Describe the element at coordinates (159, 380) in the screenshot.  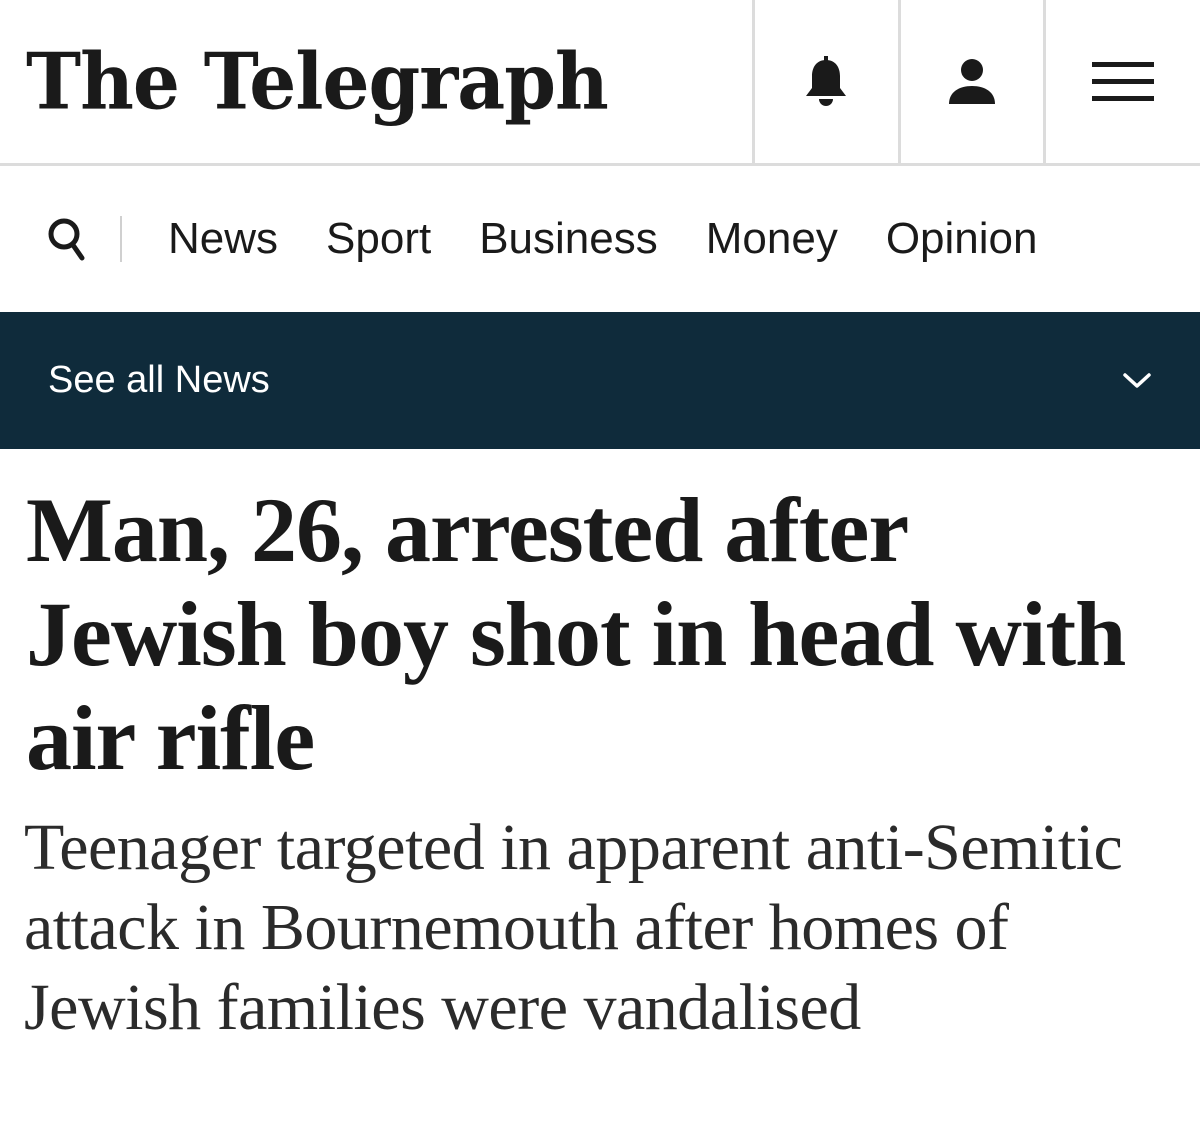
I see `see-all-label: See all News` at that location.